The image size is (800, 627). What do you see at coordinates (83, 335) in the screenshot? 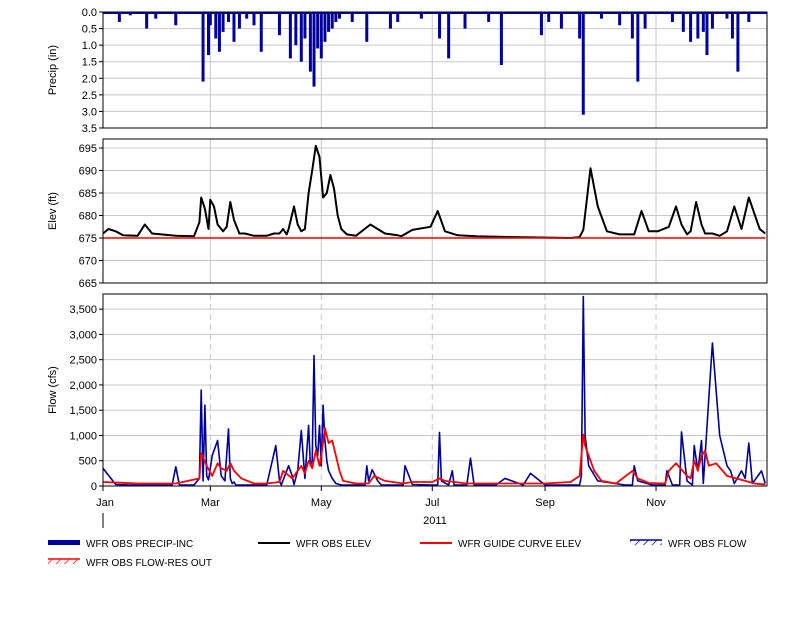
I see `flow-ytick-label: 3,000` at bounding box center [83, 335].